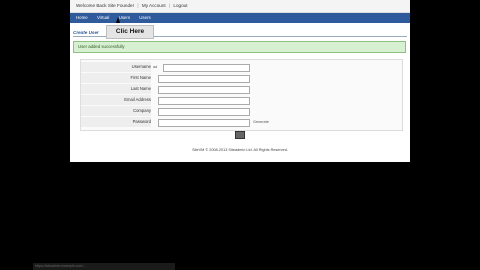 The height and width of the screenshot is (270, 480). Describe the element at coordinates (86, 32) in the screenshot. I see `section-title: Create User` at that location.